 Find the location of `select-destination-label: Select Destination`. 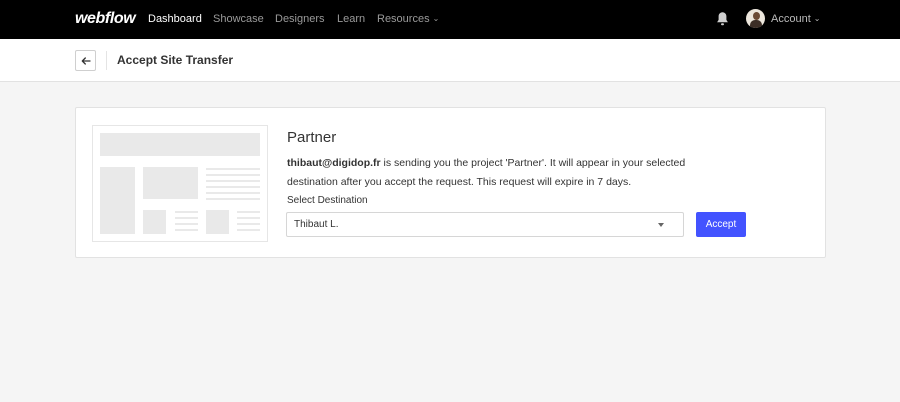

select-destination-label: Select Destination is located at coordinates (327, 200).